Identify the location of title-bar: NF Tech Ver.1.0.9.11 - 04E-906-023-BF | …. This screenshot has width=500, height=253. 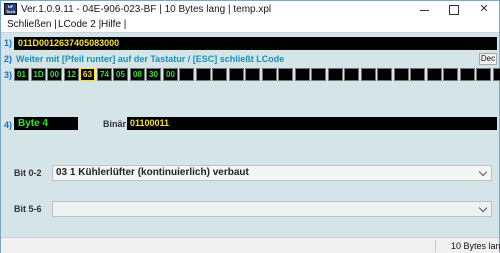
(250, 9).